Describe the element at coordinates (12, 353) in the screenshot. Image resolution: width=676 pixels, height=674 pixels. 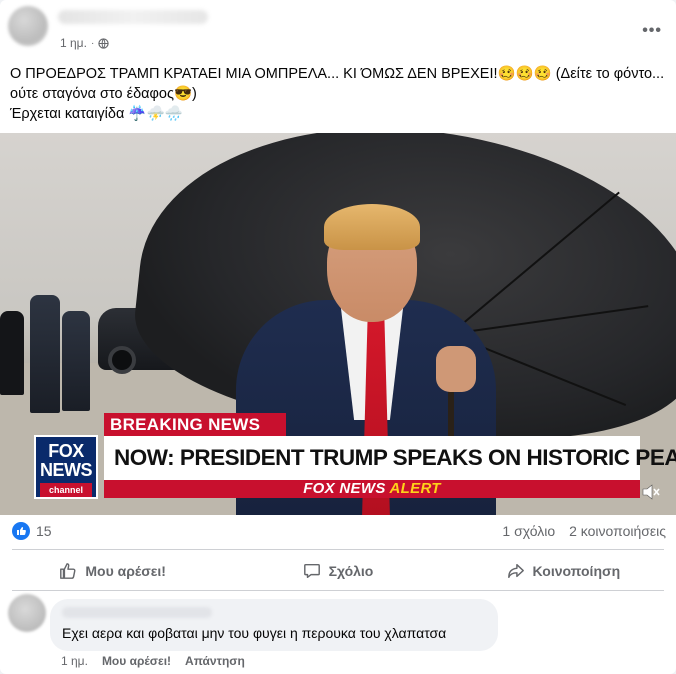
I see `vehicle-door-shape` at that location.